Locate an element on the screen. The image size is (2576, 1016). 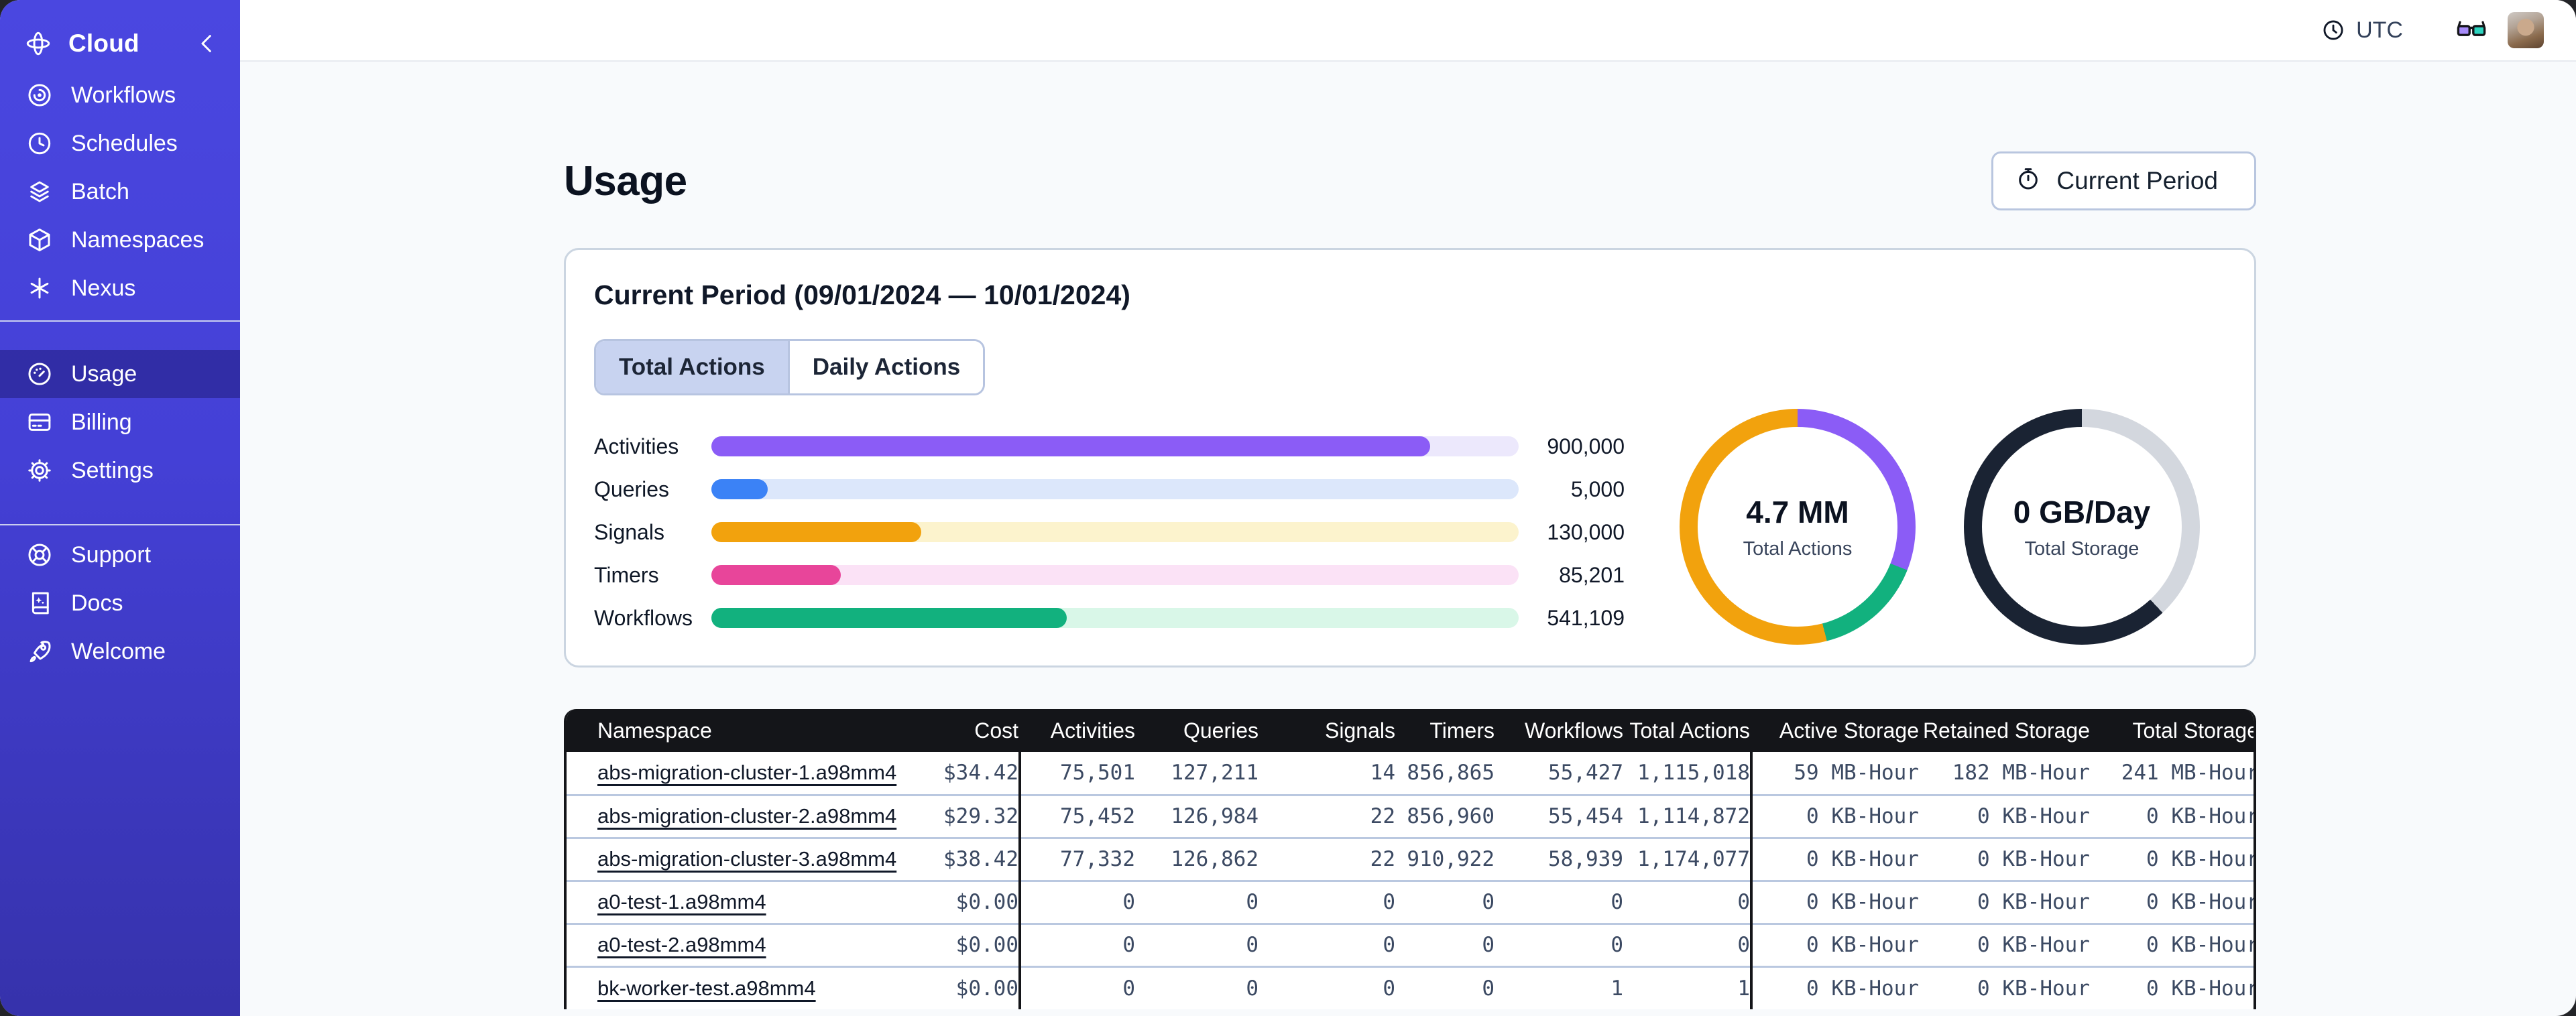
column-header-workflows: Workflows is located at coordinates (1559, 730).